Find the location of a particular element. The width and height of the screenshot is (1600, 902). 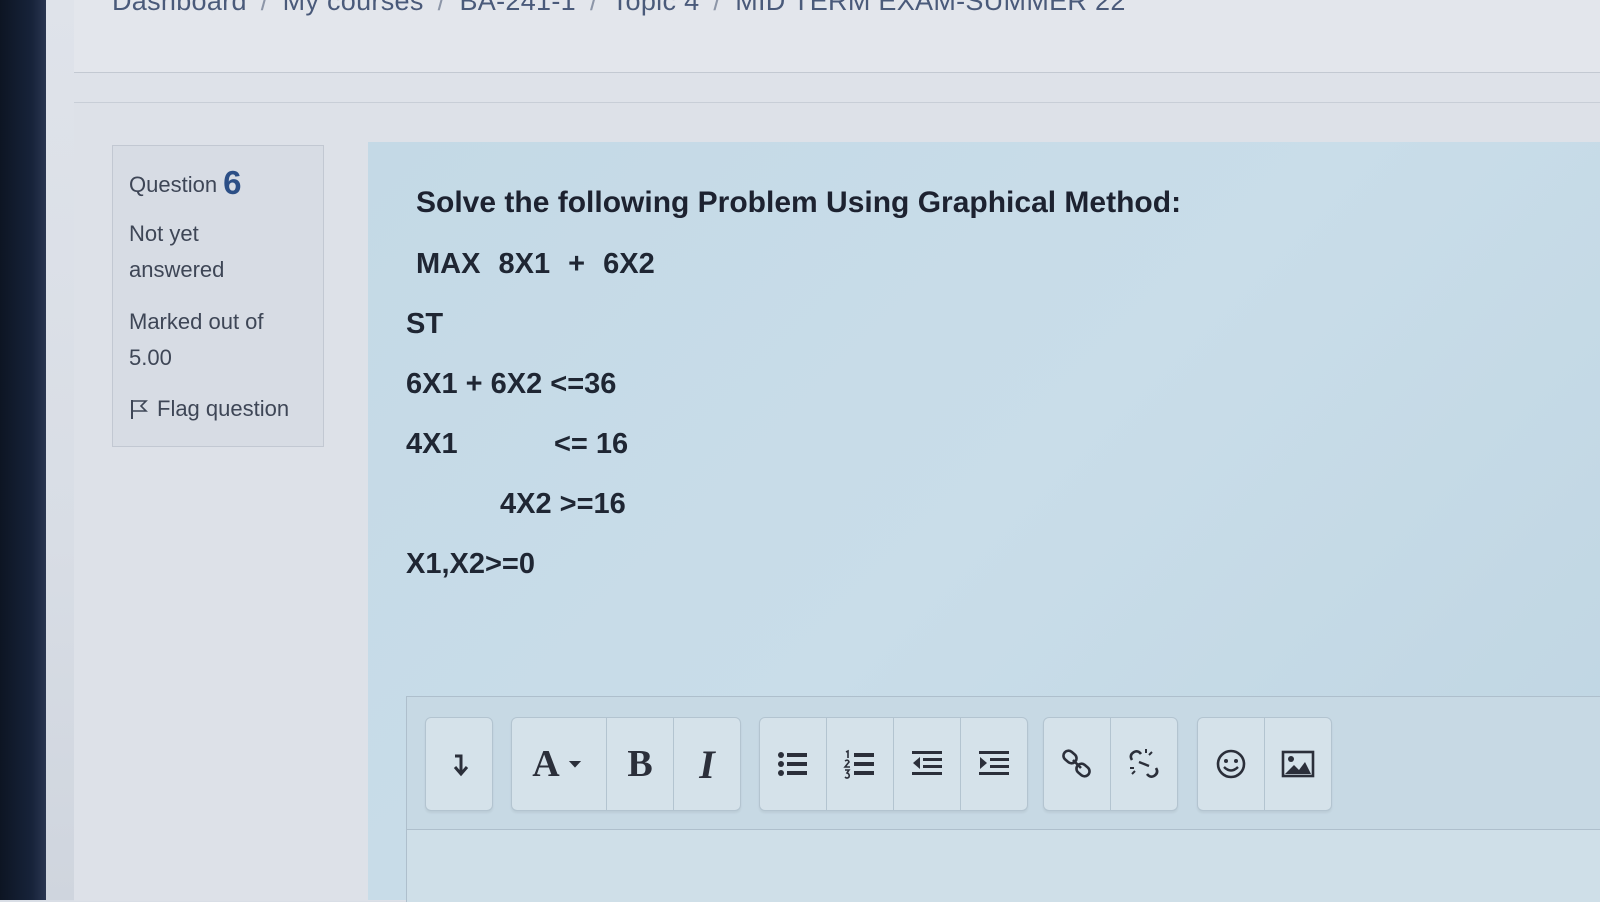

breadcrumb-my-courses: My courses is located at coordinates (353, 8).